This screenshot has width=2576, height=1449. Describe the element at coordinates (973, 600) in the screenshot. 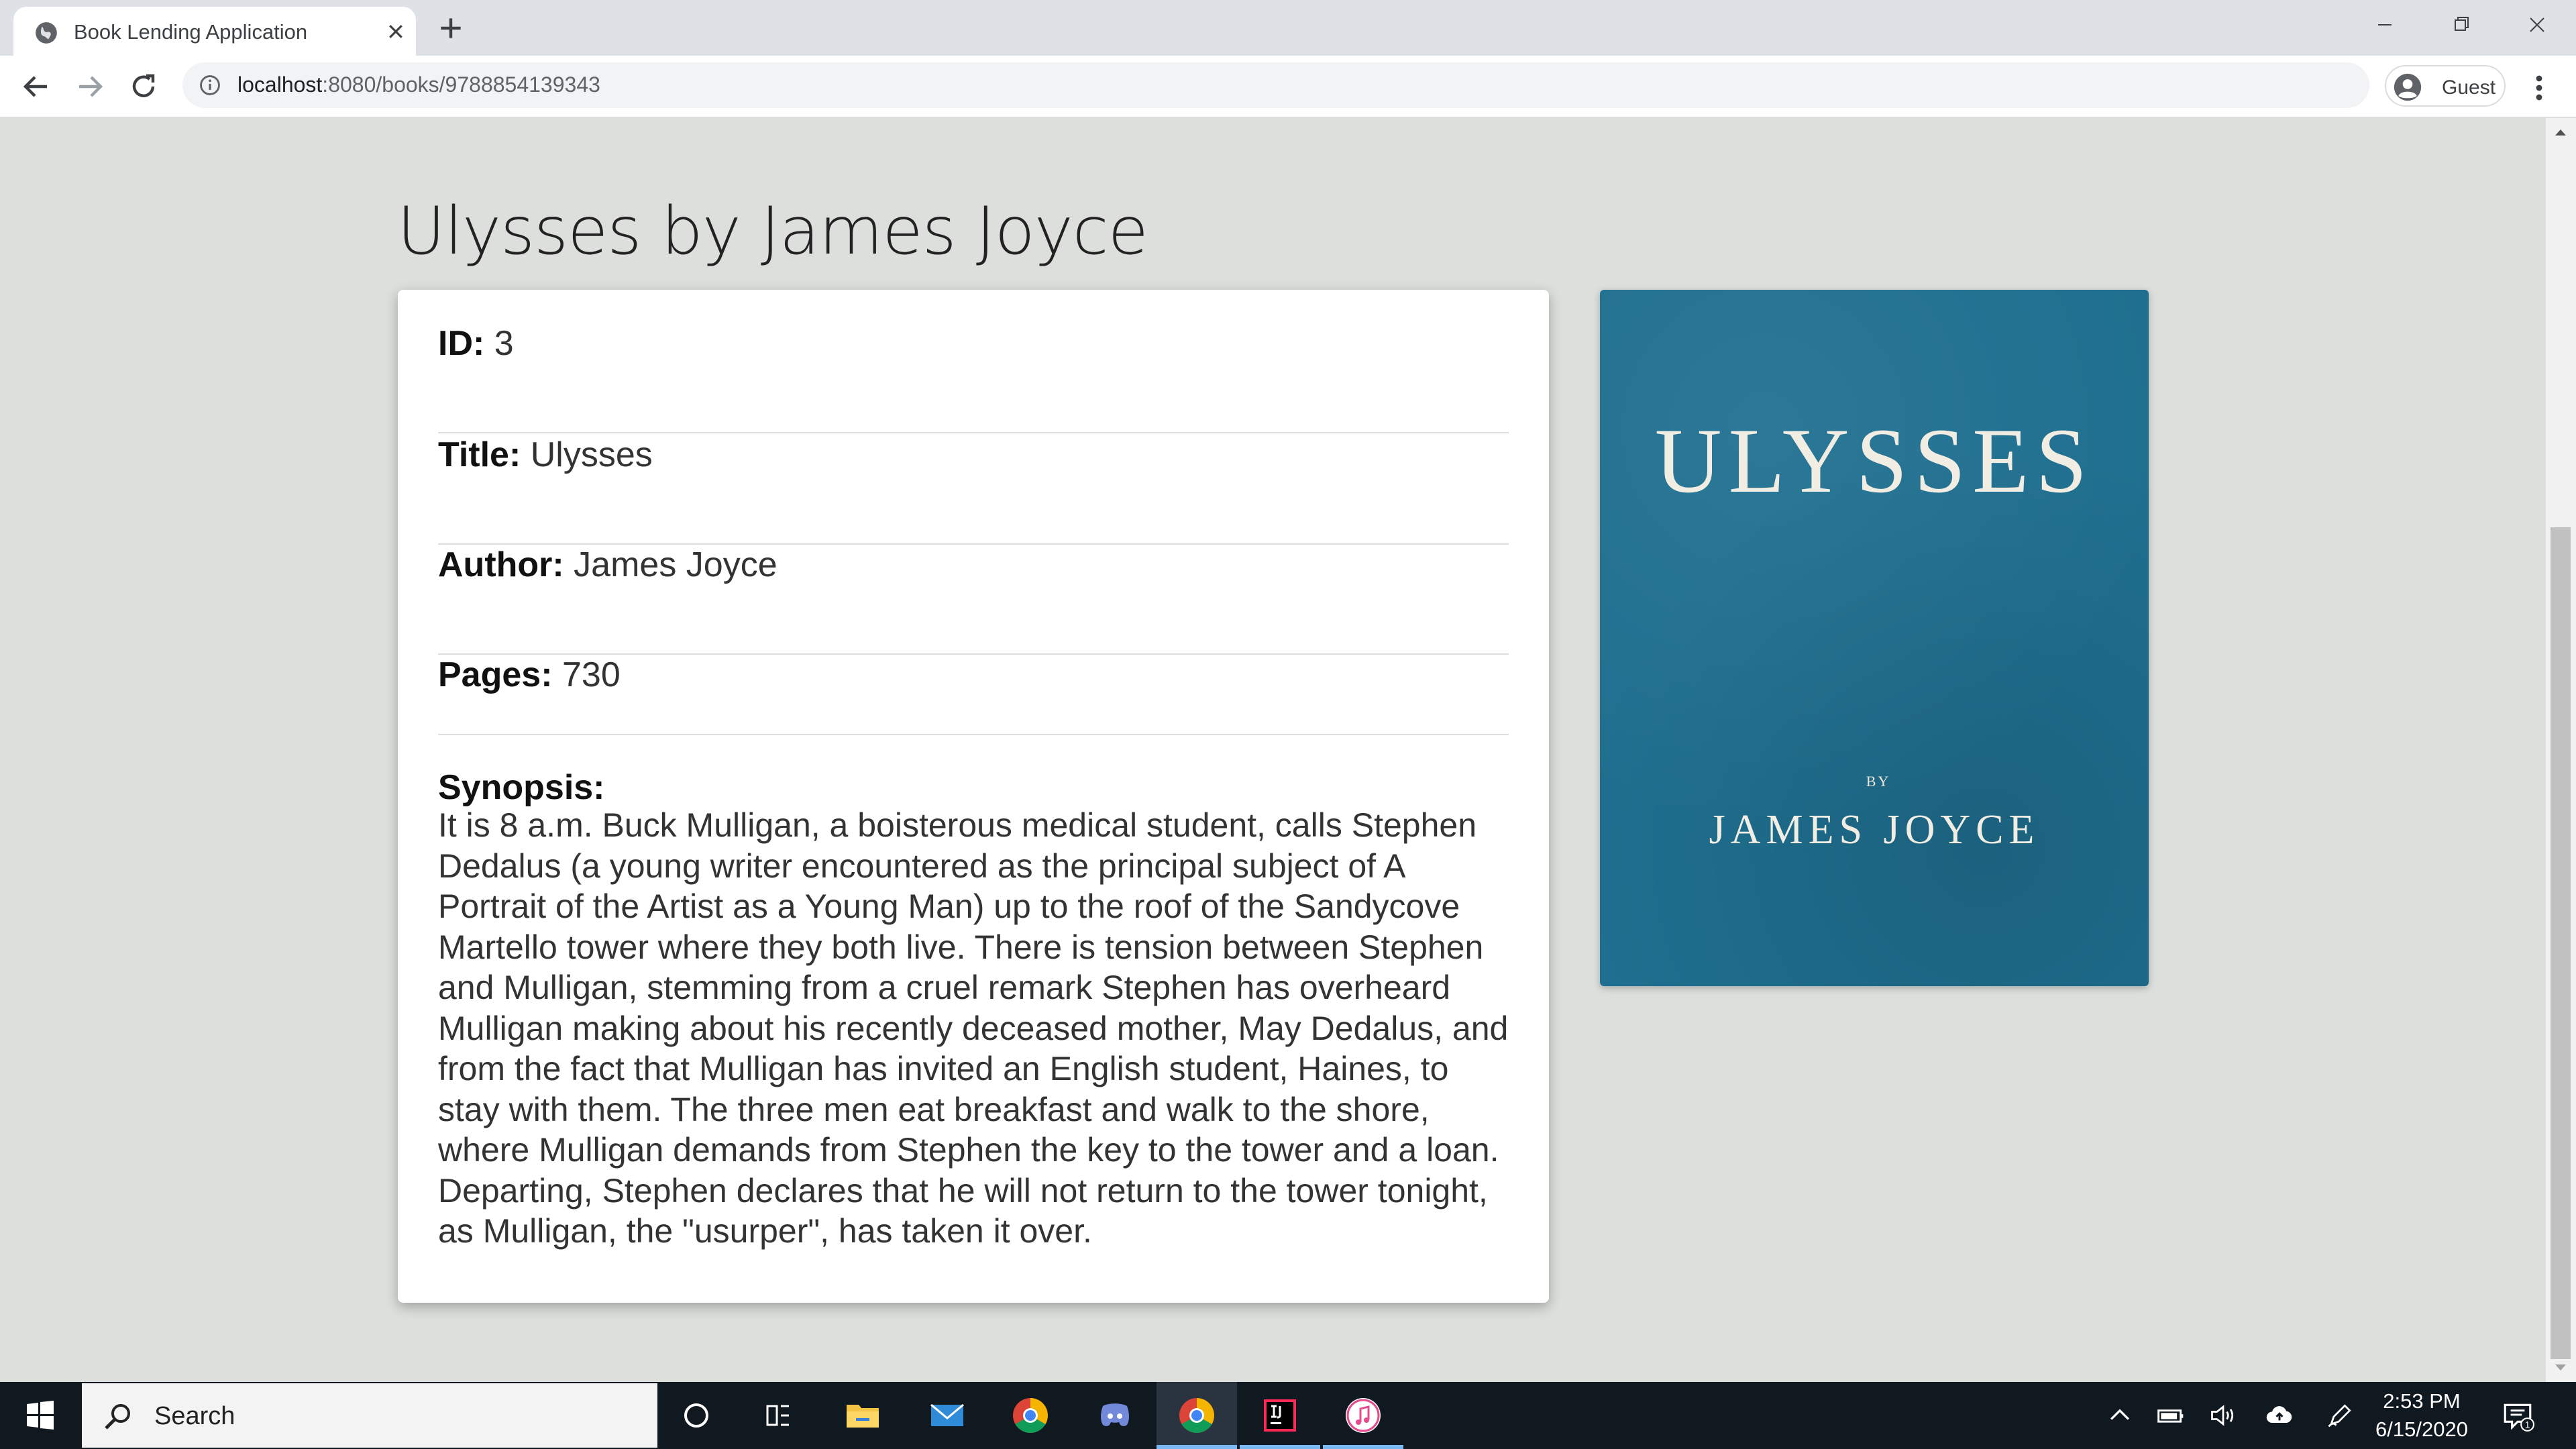

I see `detail-row-author: Author: James Joyce` at that location.